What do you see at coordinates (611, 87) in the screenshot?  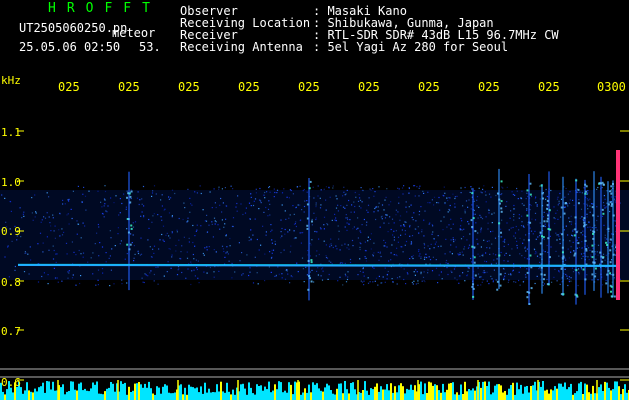 I see `x-tick-label: 0300` at bounding box center [611, 87].